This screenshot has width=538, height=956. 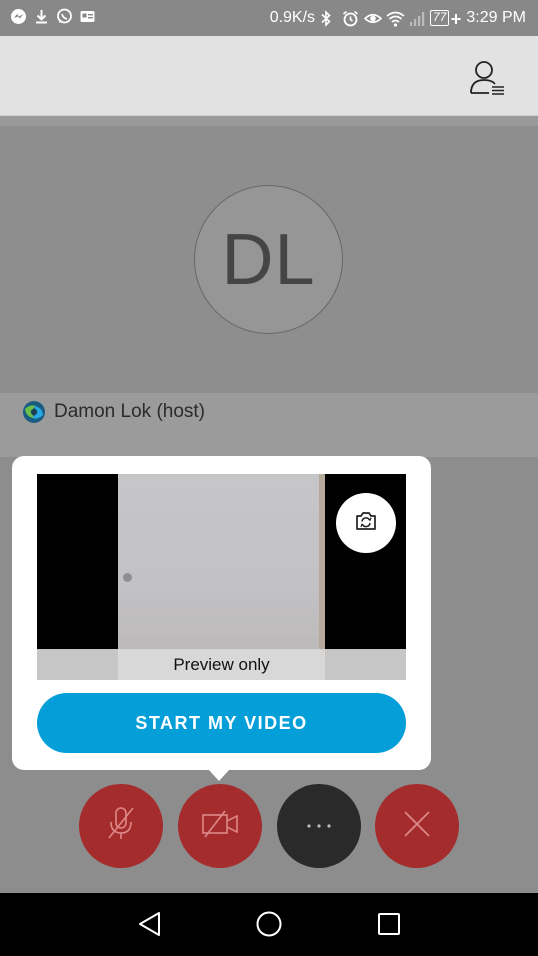 What do you see at coordinates (389, 924) in the screenshot?
I see `recents-button` at bounding box center [389, 924].